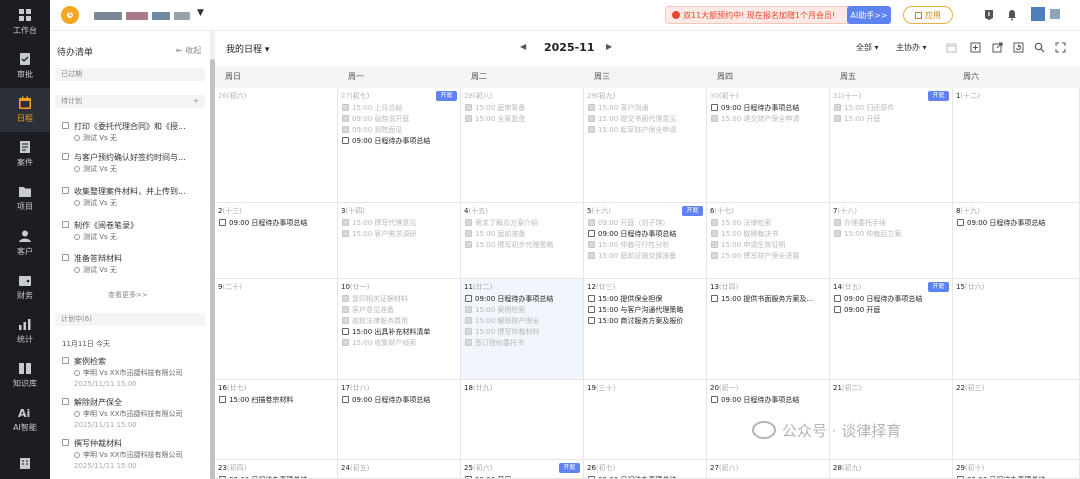 The height and width of the screenshot is (479, 1080). What do you see at coordinates (741, 223) in the screenshot?
I see `schedule-event: 15:00 法律检索` at bounding box center [741, 223].